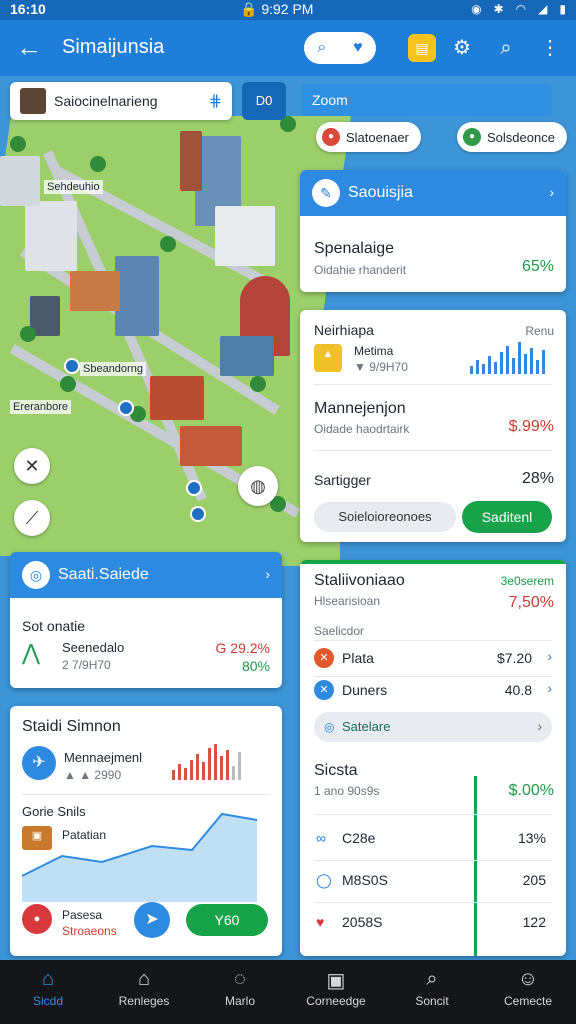 The width and height of the screenshot is (576, 1024). I want to click on nav-label: Renleges, so click(144, 1001).